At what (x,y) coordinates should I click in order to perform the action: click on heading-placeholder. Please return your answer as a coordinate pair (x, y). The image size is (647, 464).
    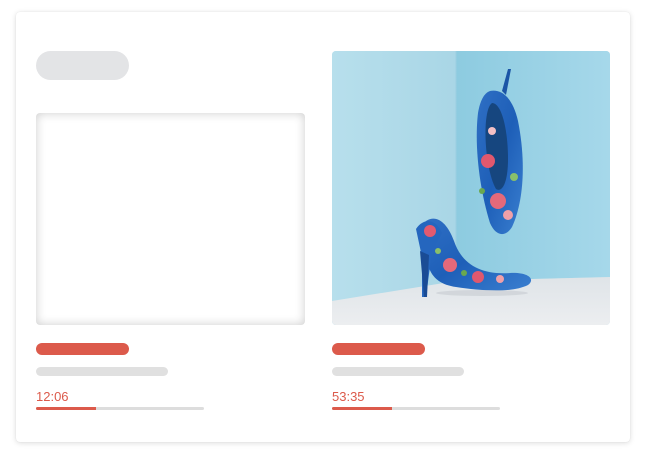
    Looking at the image, I should click on (82, 65).